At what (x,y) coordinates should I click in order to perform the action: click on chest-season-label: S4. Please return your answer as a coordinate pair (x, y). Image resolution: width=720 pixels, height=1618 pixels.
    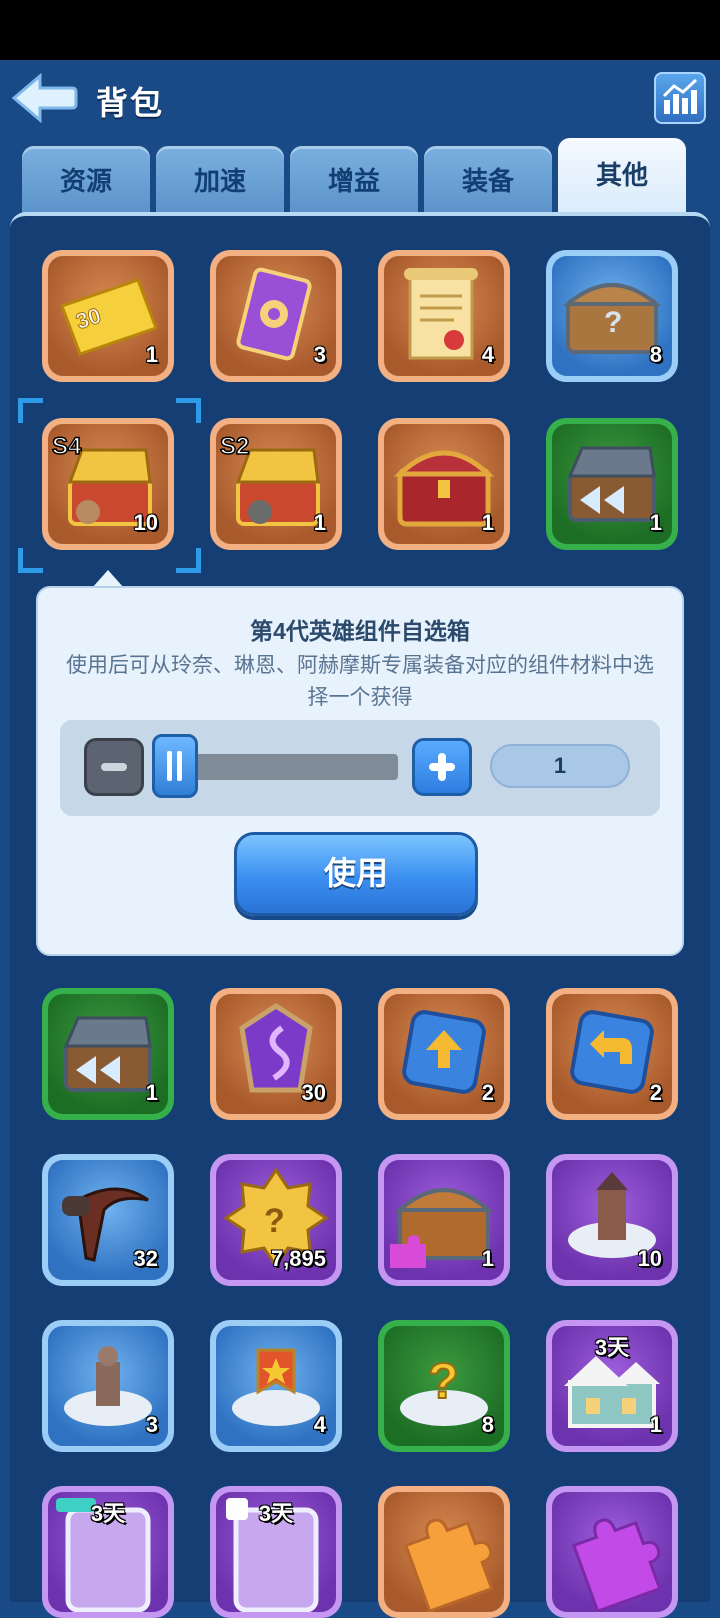
    Looking at the image, I should click on (67, 446).